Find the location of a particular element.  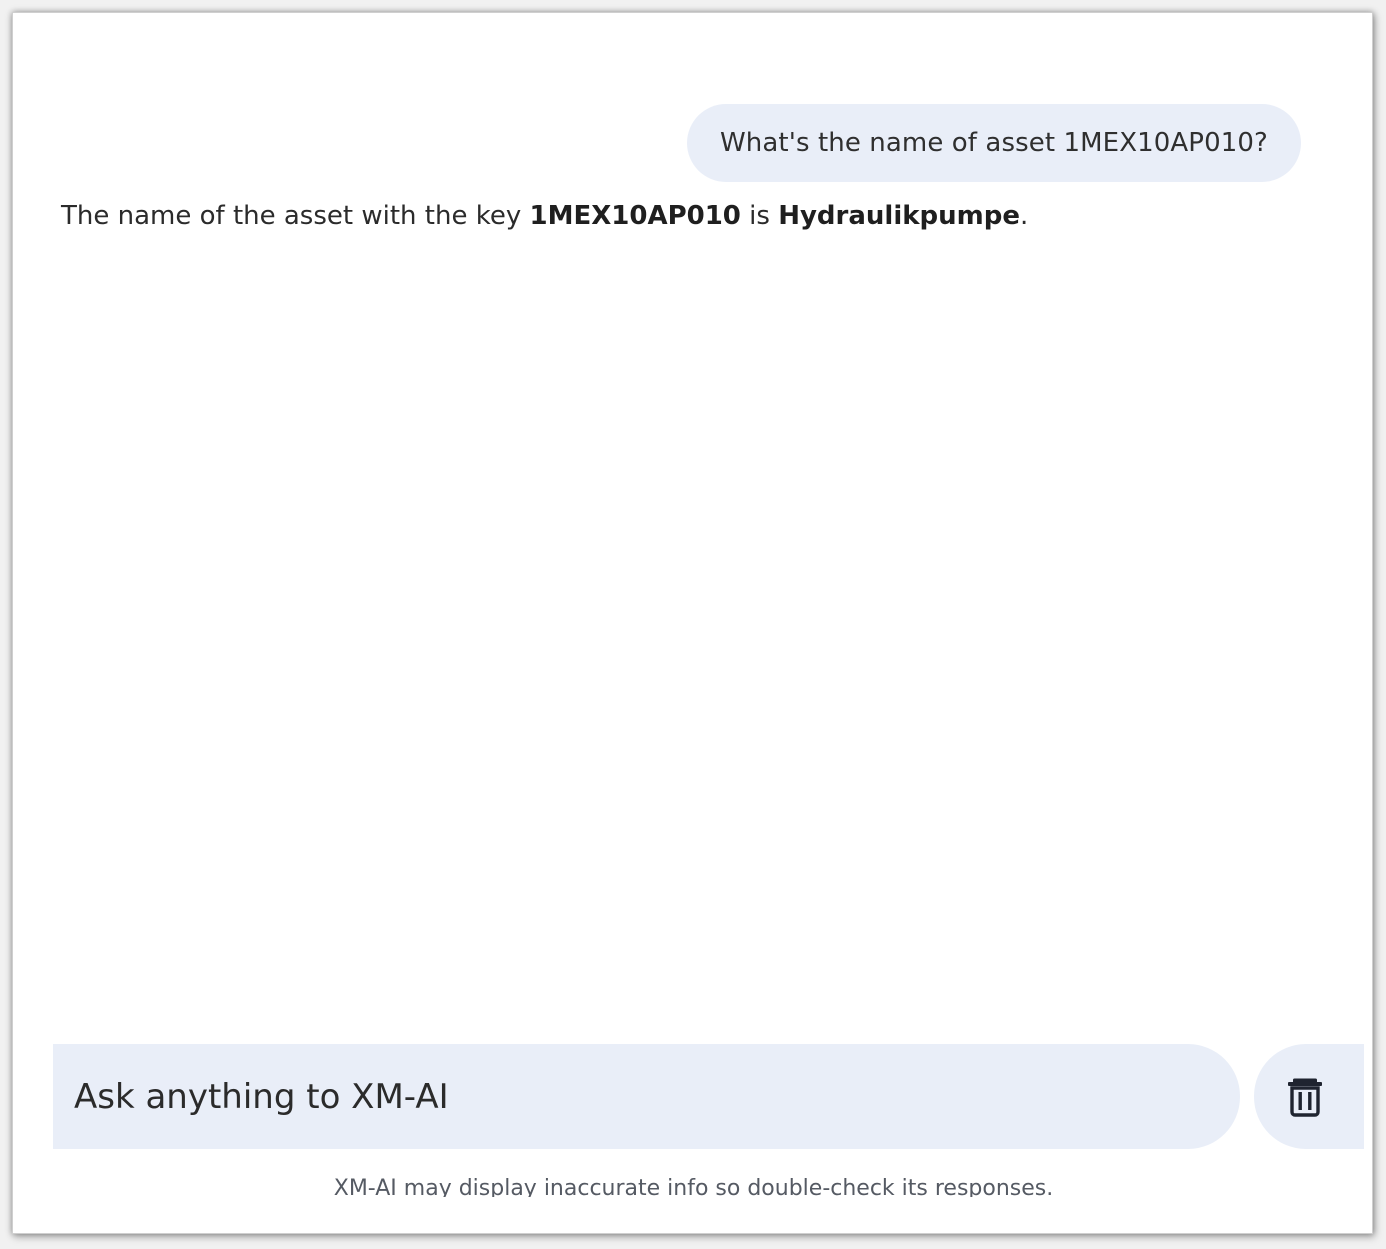

trash-icon is located at coordinates (1305, 1097).